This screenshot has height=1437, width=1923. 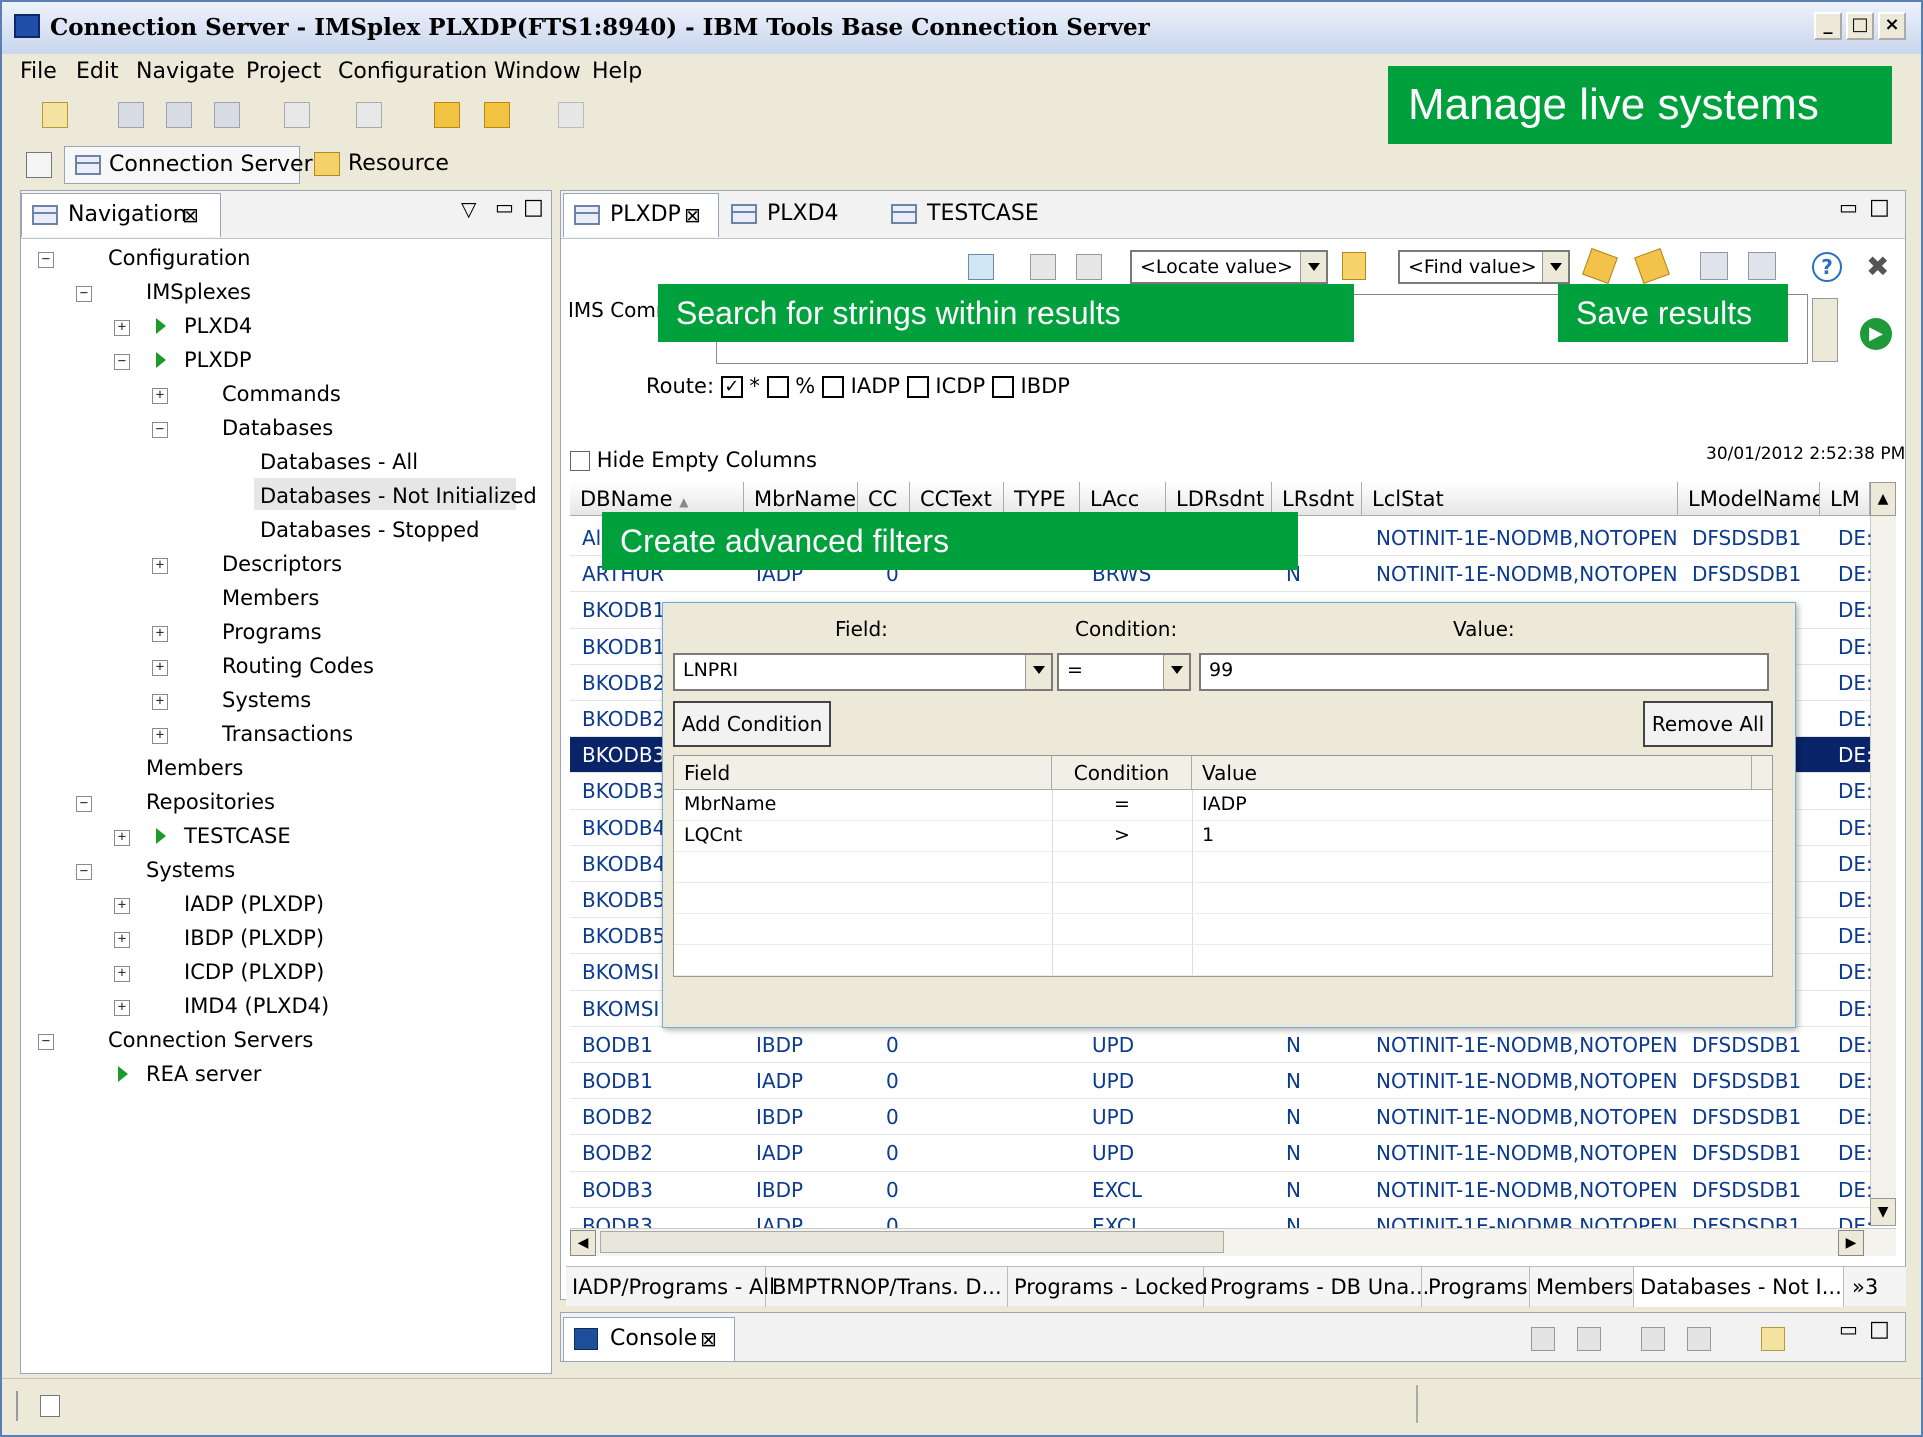 I want to click on conditions-header-condition: Condition, so click(x=1122, y=773).